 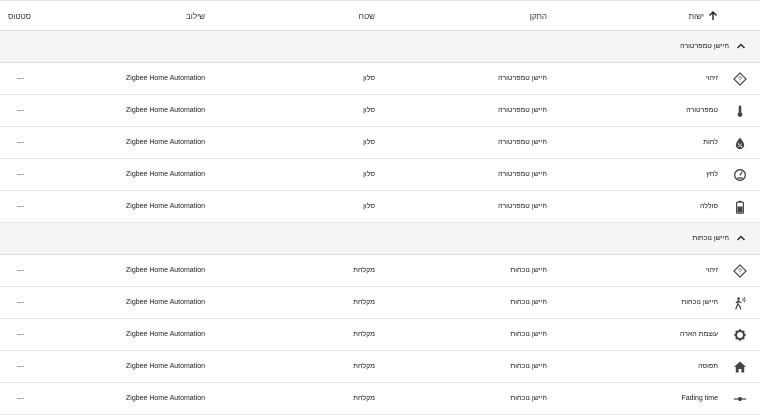 What do you see at coordinates (19, 16) in the screenshot?
I see `column-header-status: סטטוס` at bounding box center [19, 16].